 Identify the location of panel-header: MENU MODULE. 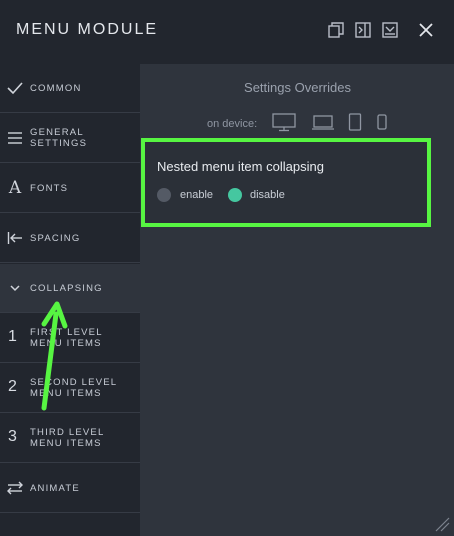
(227, 32).